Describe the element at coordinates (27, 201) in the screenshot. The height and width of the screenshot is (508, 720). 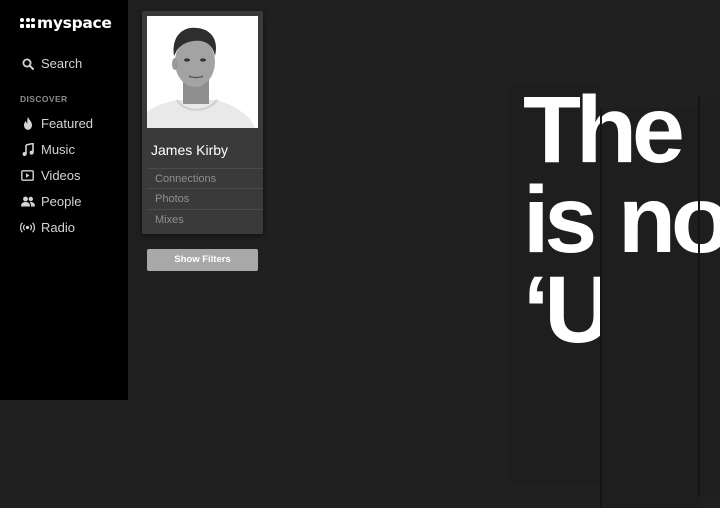
I see `people-icon` at that location.